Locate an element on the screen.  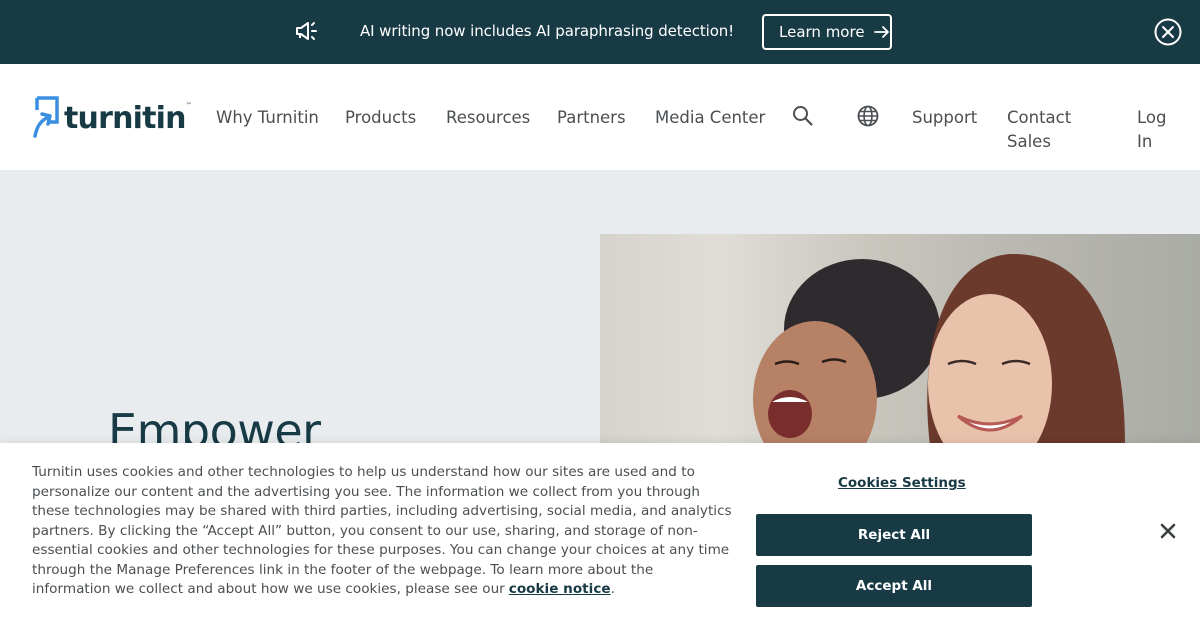
logo-mark-icon is located at coordinates (46, 117).